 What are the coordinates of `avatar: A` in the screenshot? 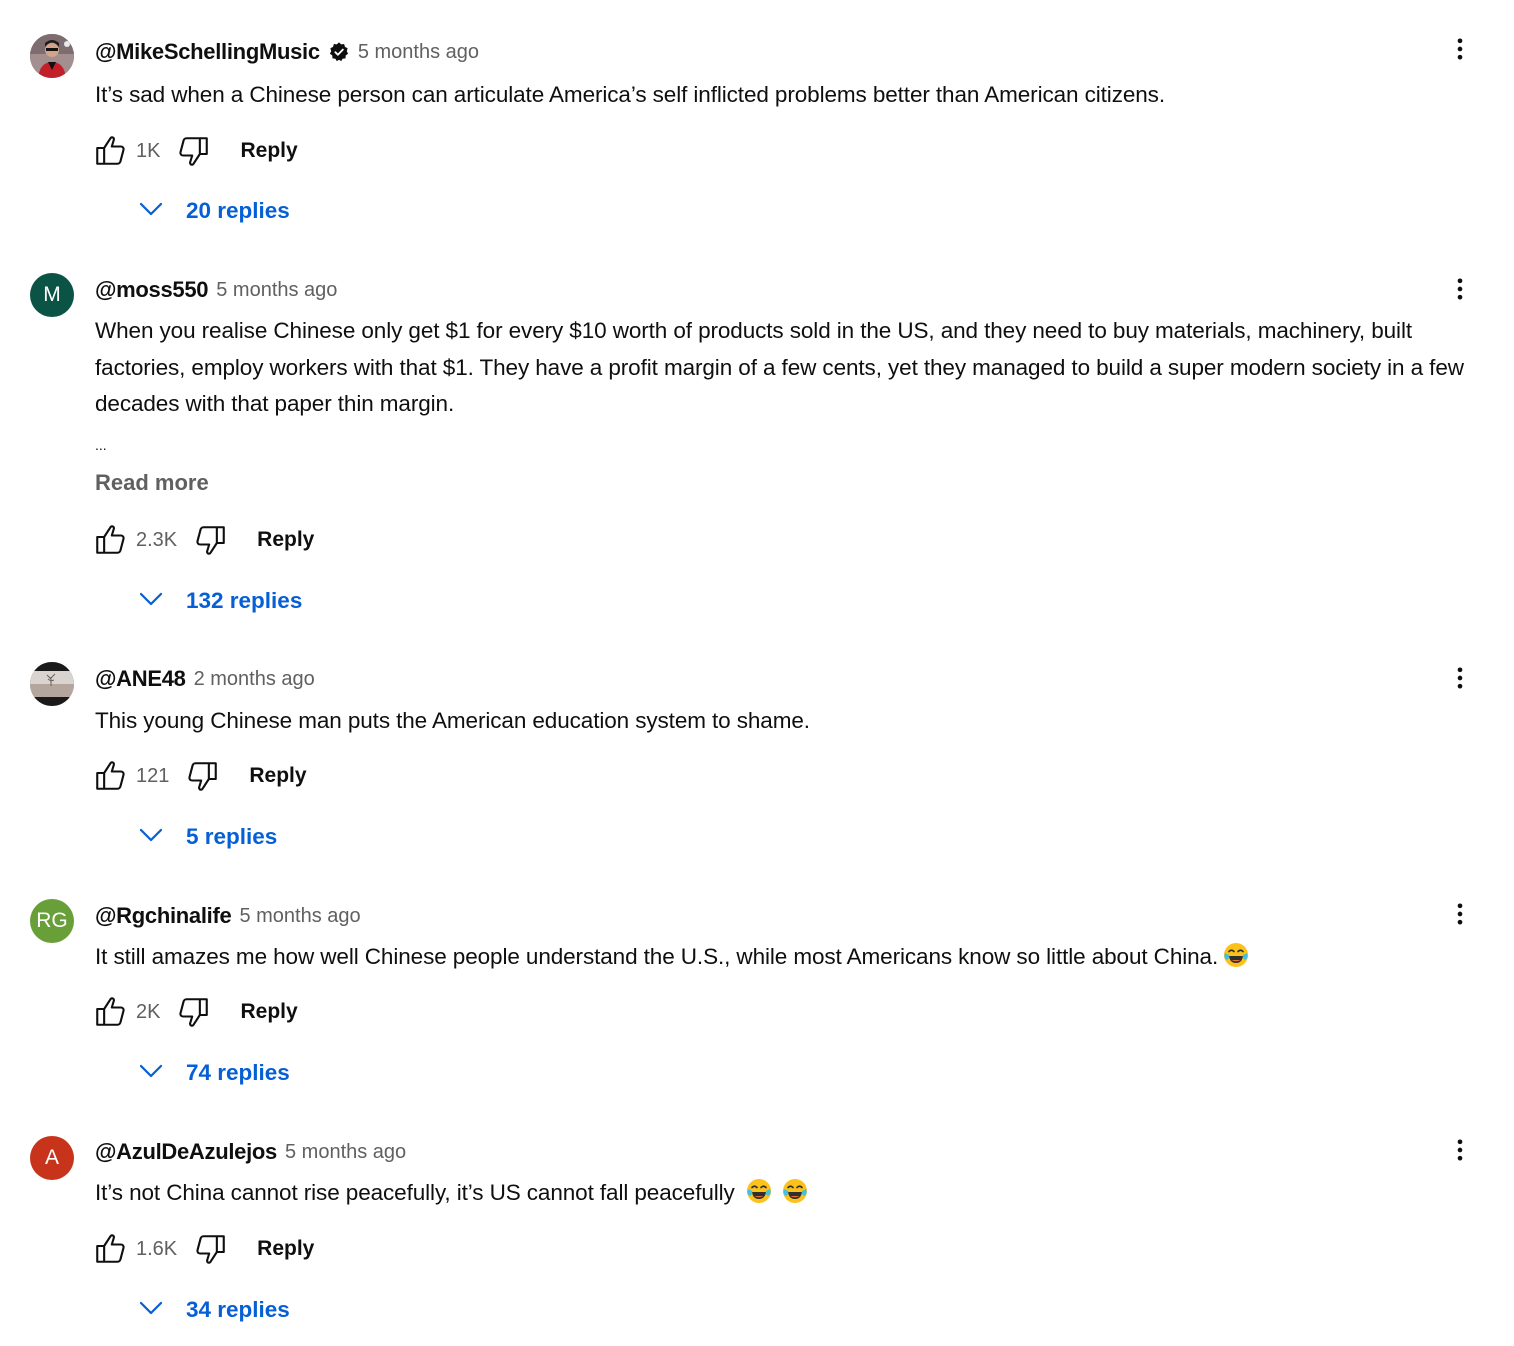 It's located at (52, 1158).